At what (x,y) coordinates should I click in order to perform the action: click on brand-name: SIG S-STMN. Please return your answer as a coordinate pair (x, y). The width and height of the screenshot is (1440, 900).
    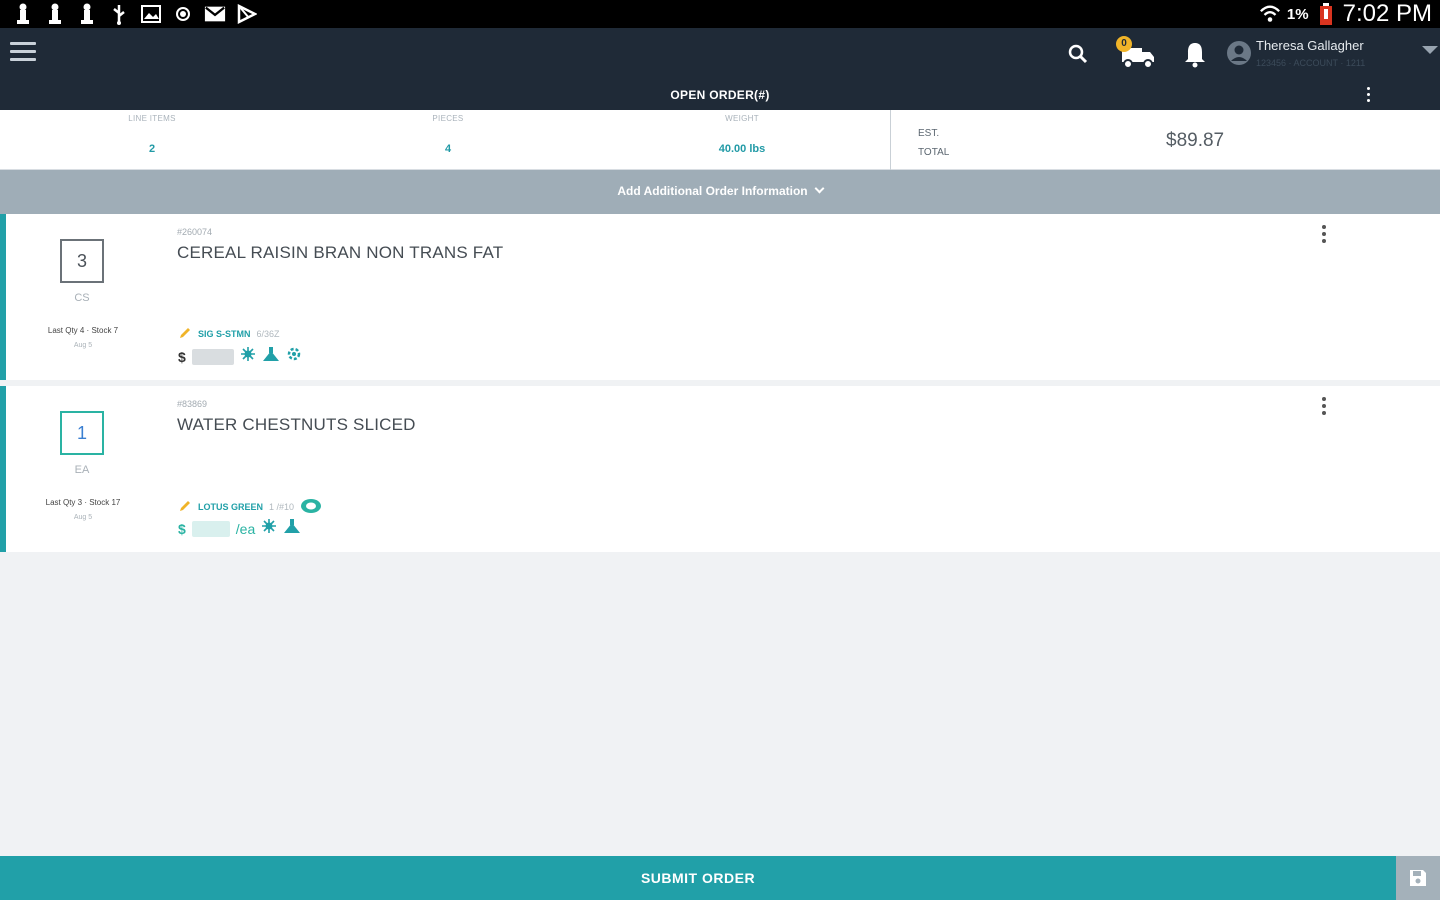
    Looking at the image, I should click on (224, 334).